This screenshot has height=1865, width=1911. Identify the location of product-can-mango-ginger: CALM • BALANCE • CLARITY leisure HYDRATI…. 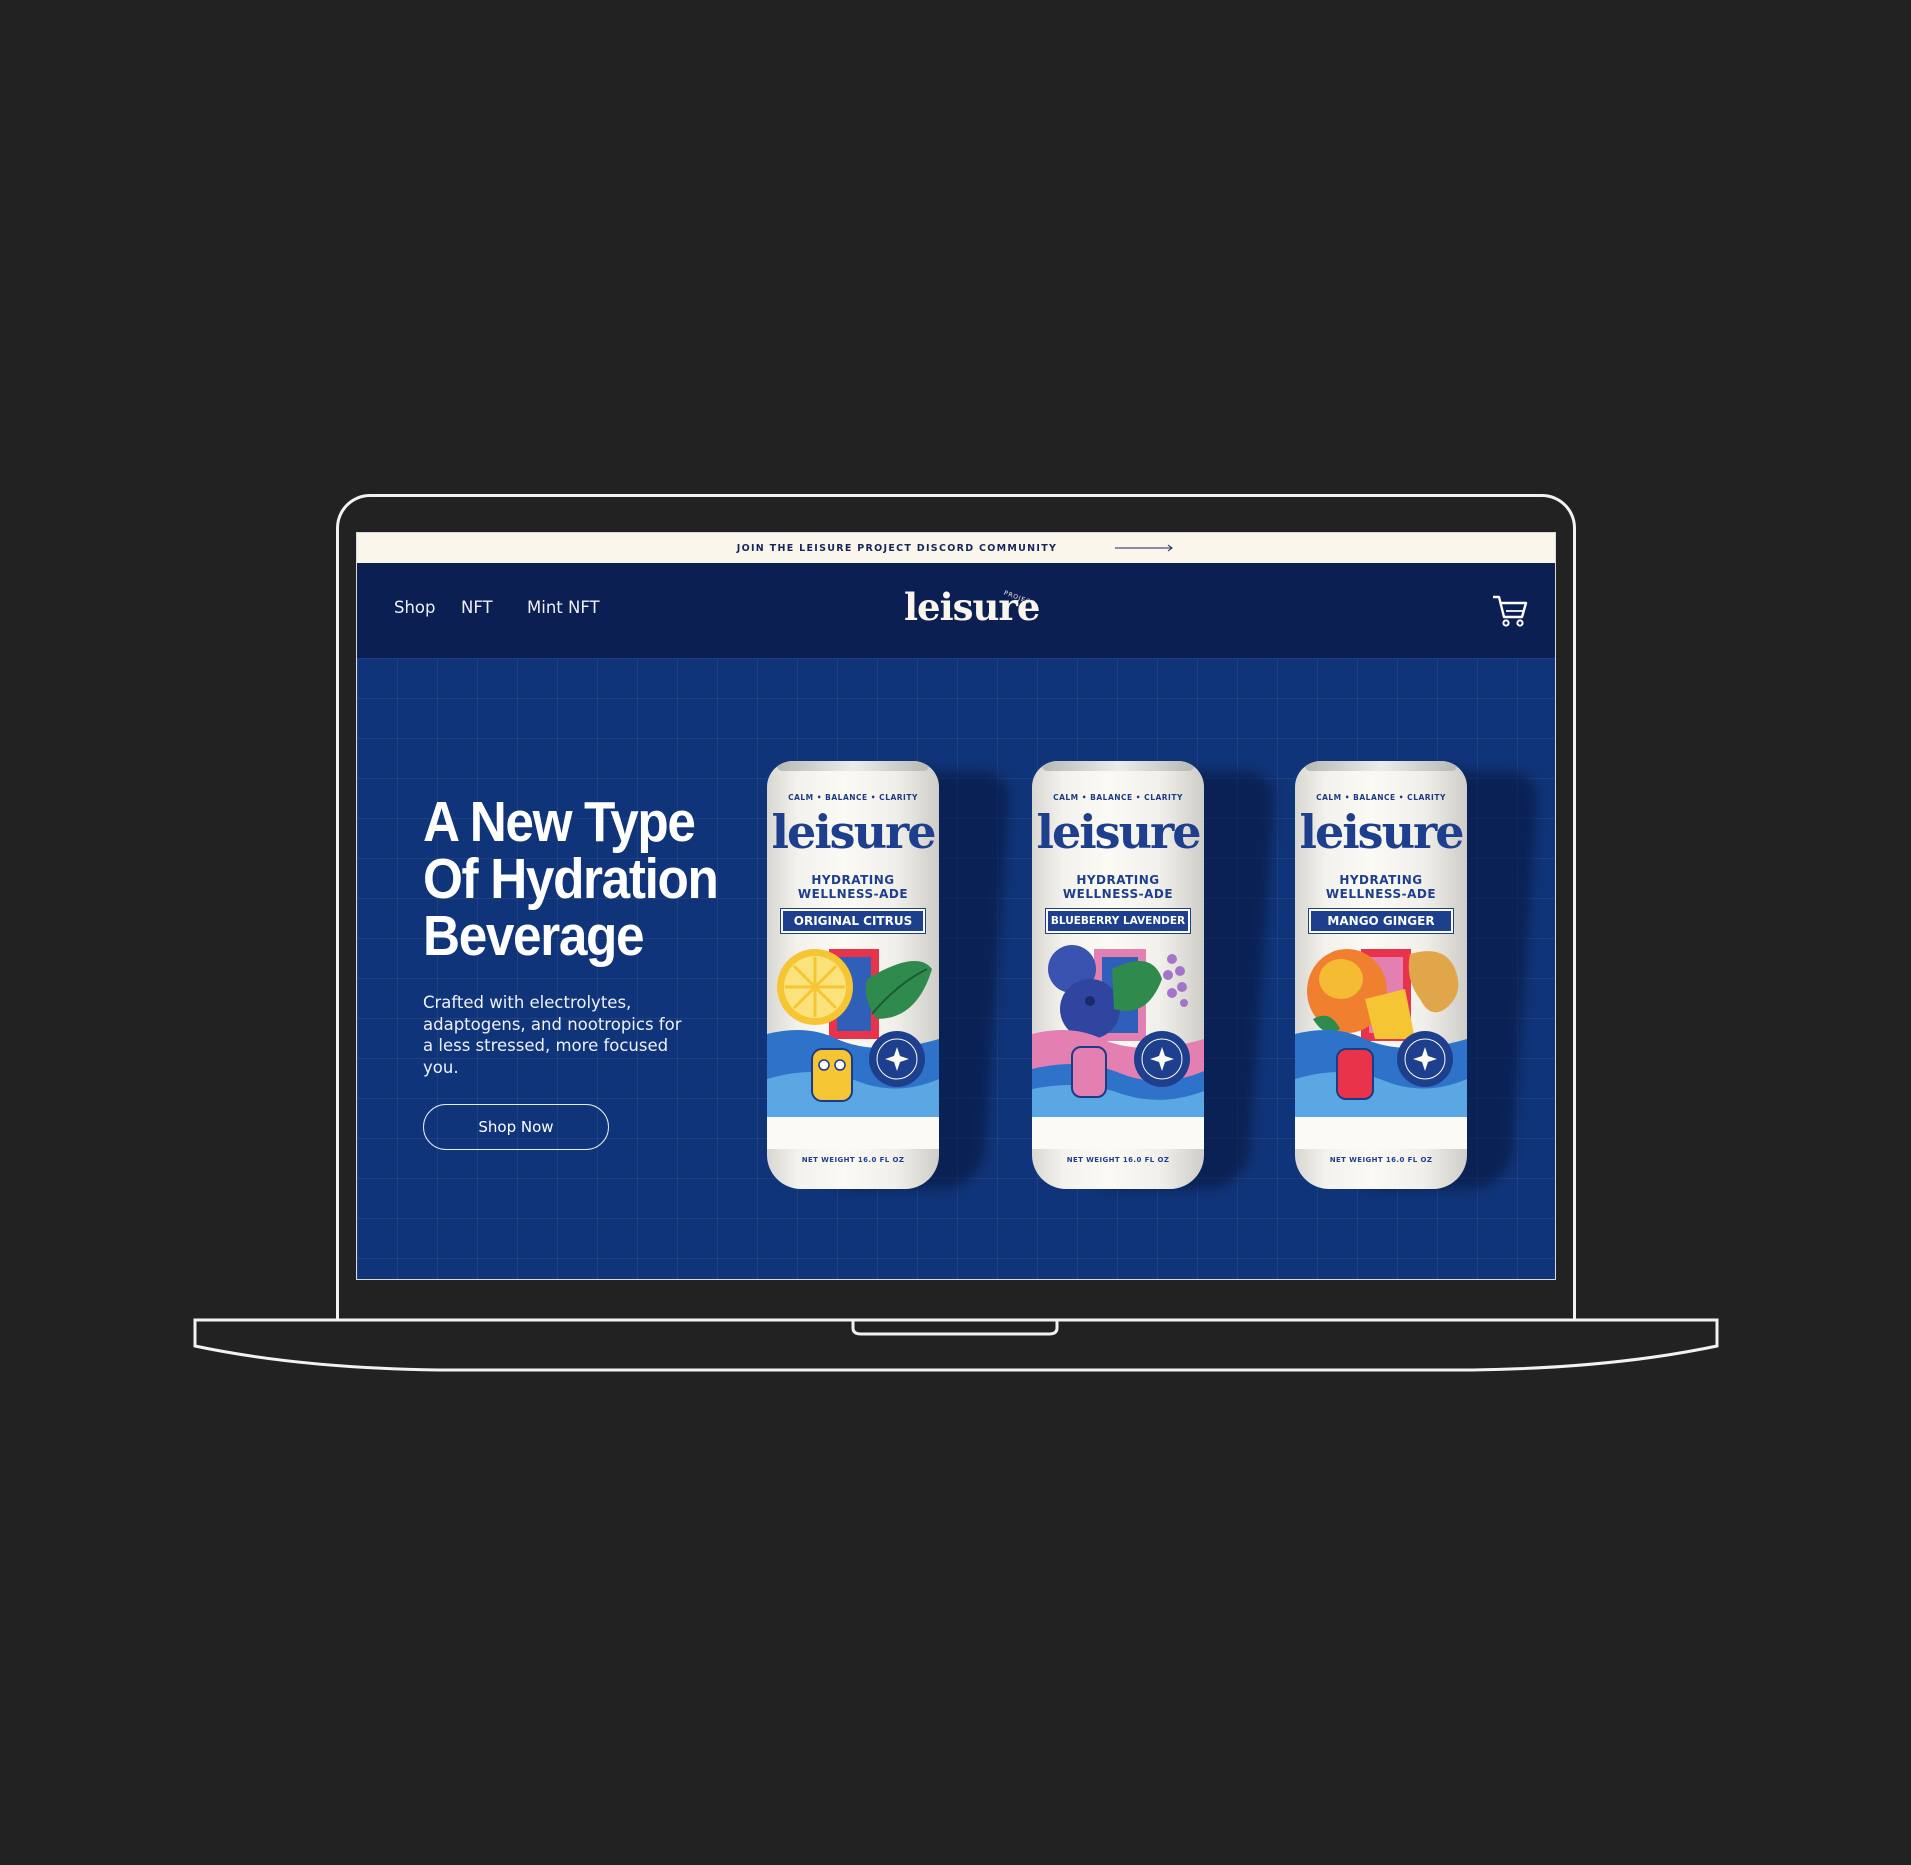
(1417, 977).